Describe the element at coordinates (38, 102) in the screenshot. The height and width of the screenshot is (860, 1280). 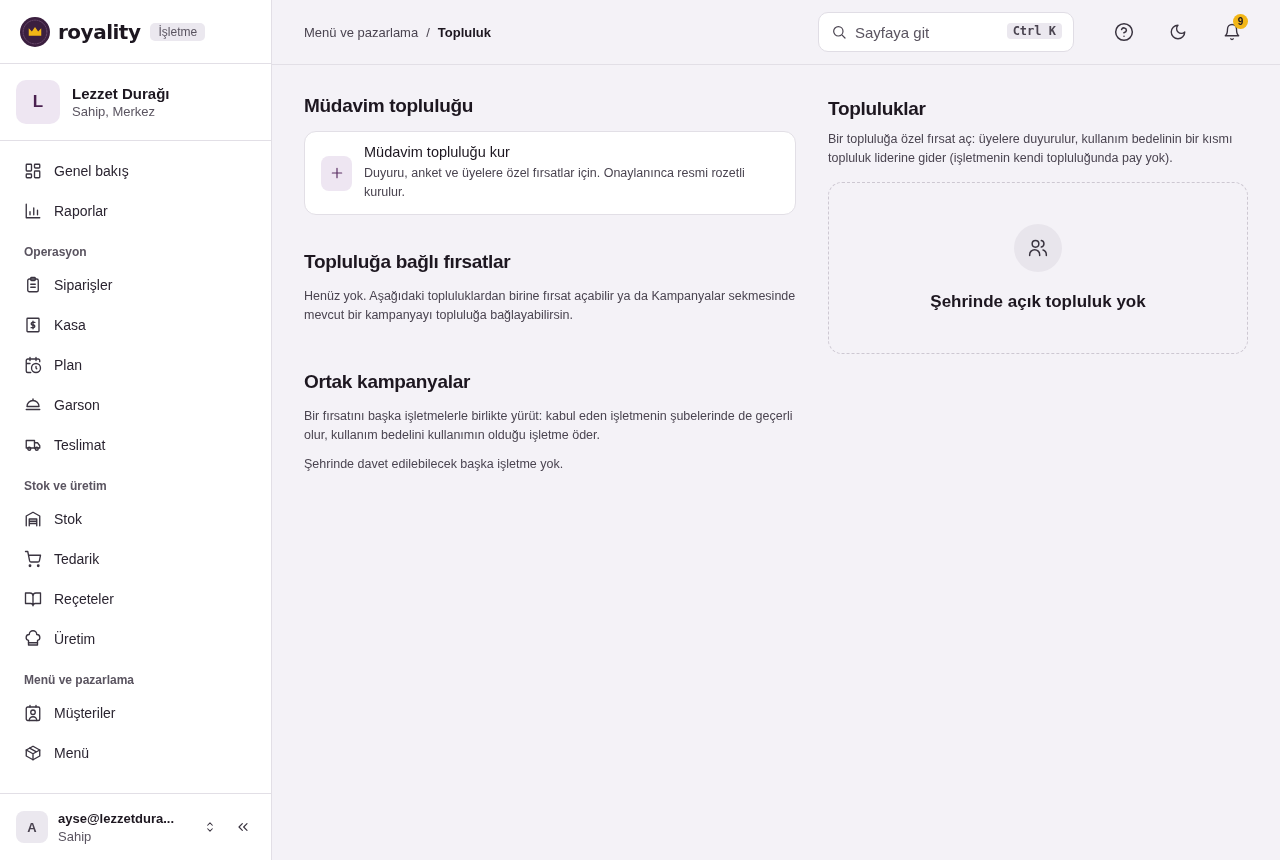
I see `business-avatar: L` at that location.